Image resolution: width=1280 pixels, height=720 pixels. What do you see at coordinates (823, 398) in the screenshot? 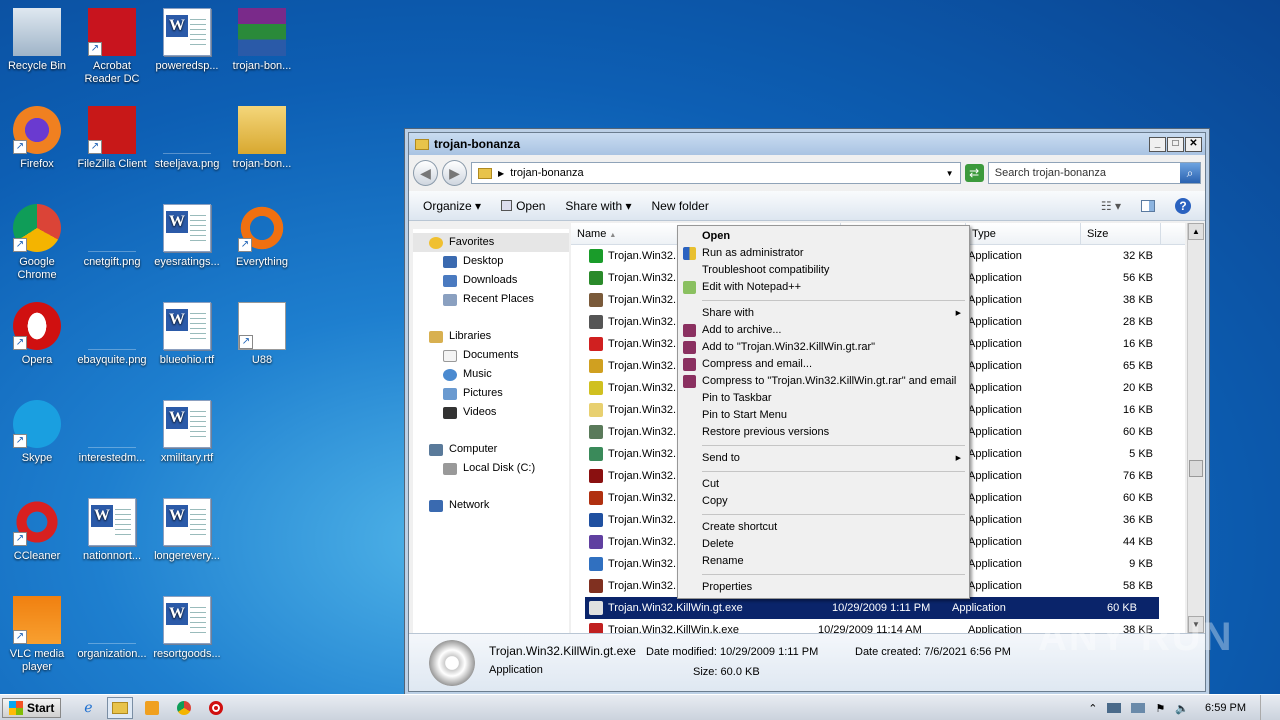
I see `menu-pin-taskbar: Pin to Taskbar` at bounding box center [823, 398].